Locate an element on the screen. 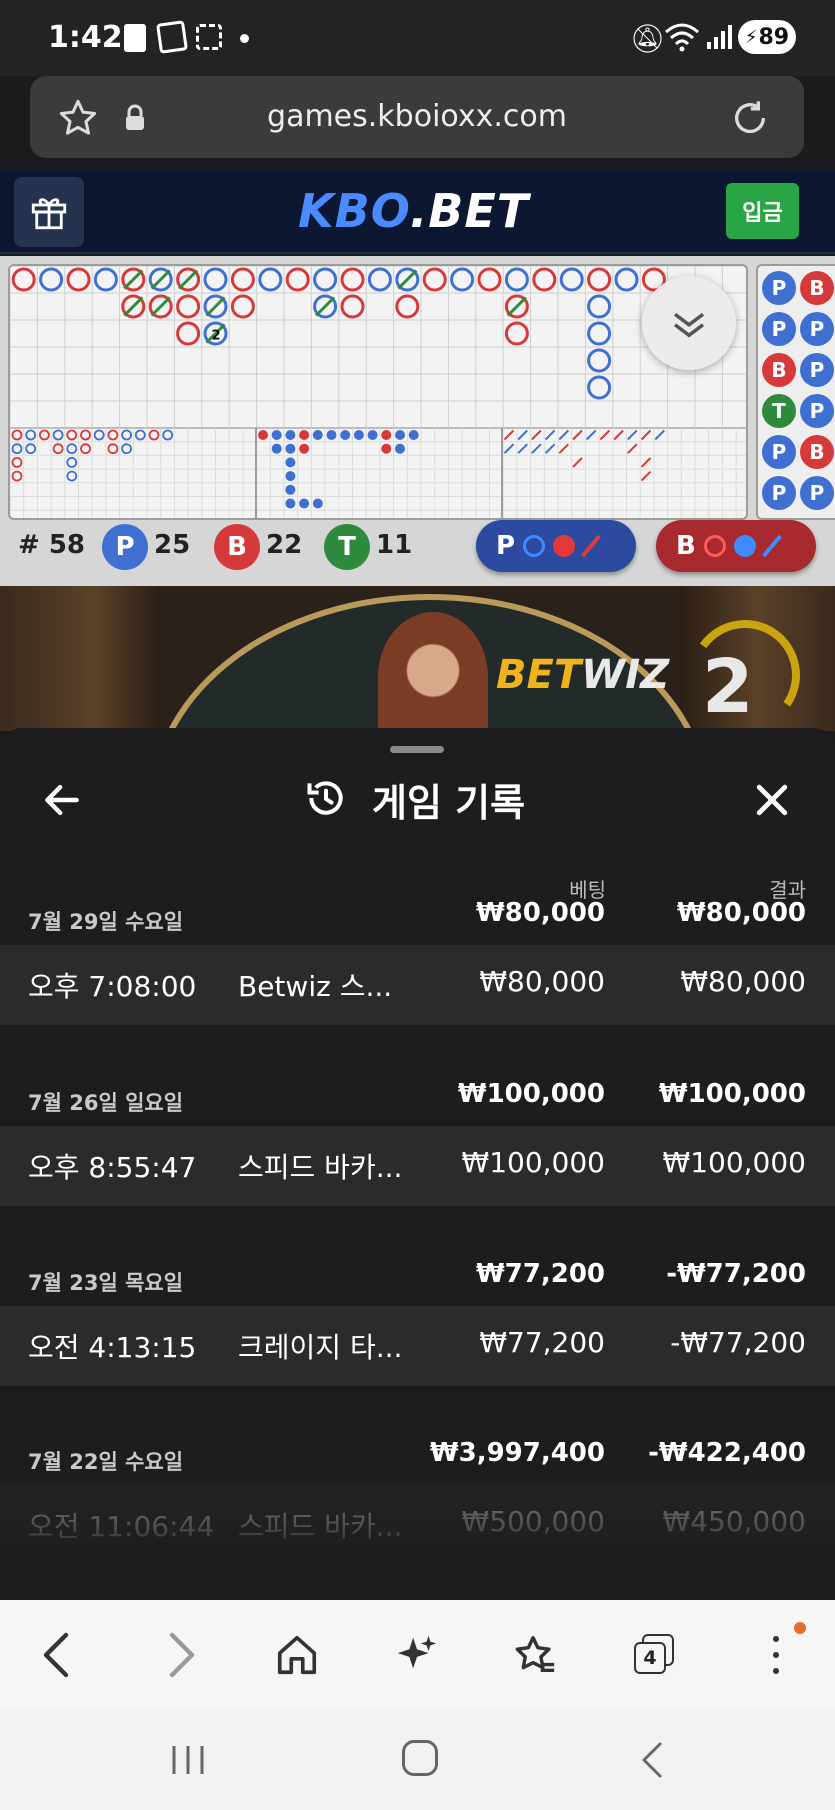  betwiz-logo: BETWIZ is located at coordinates (582, 675).